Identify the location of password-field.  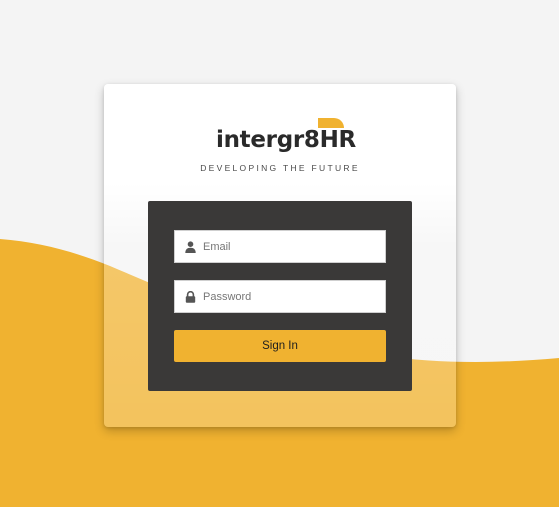
(280, 296).